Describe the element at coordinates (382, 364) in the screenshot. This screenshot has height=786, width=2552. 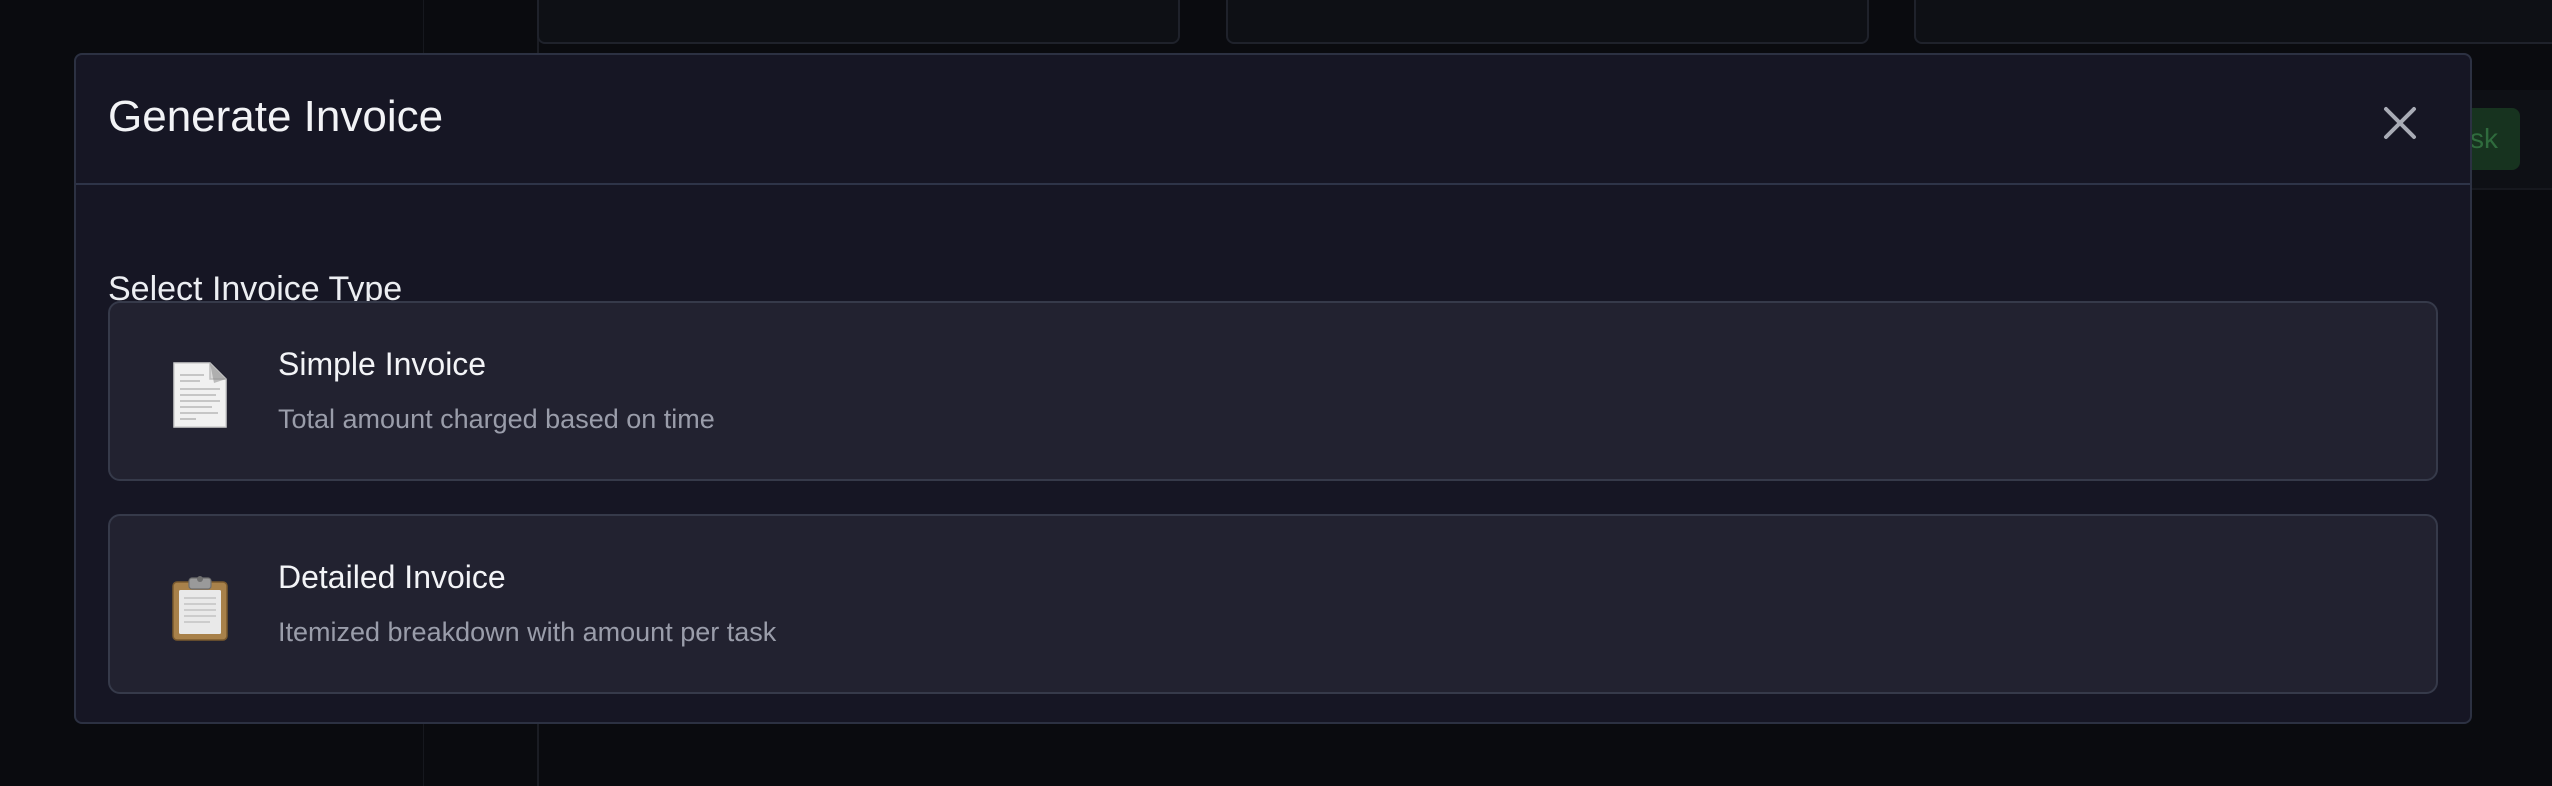
I see `option-title: Simple Invoice` at that location.